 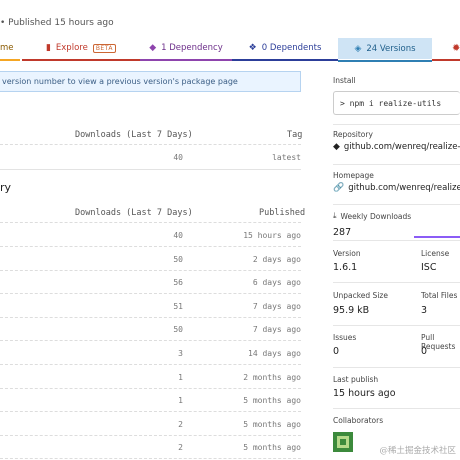 I want to click on current-tags-downloads-header: Downloads (Last 7 Days), so click(x=134, y=135).